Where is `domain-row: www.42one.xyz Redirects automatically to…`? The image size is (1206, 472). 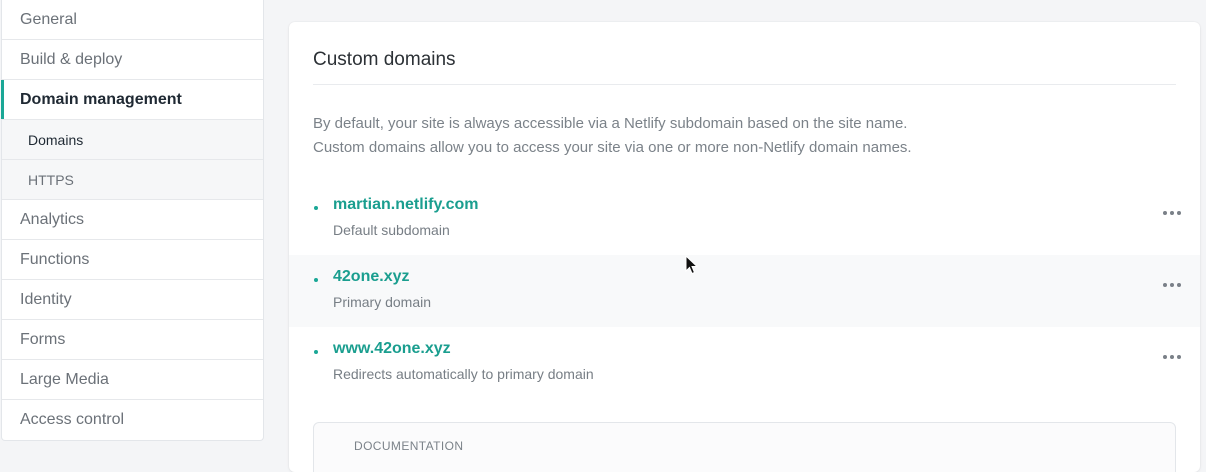
domain-row: www.42one.xyz Redirects automatically to… is located at coordinates (744, 363).